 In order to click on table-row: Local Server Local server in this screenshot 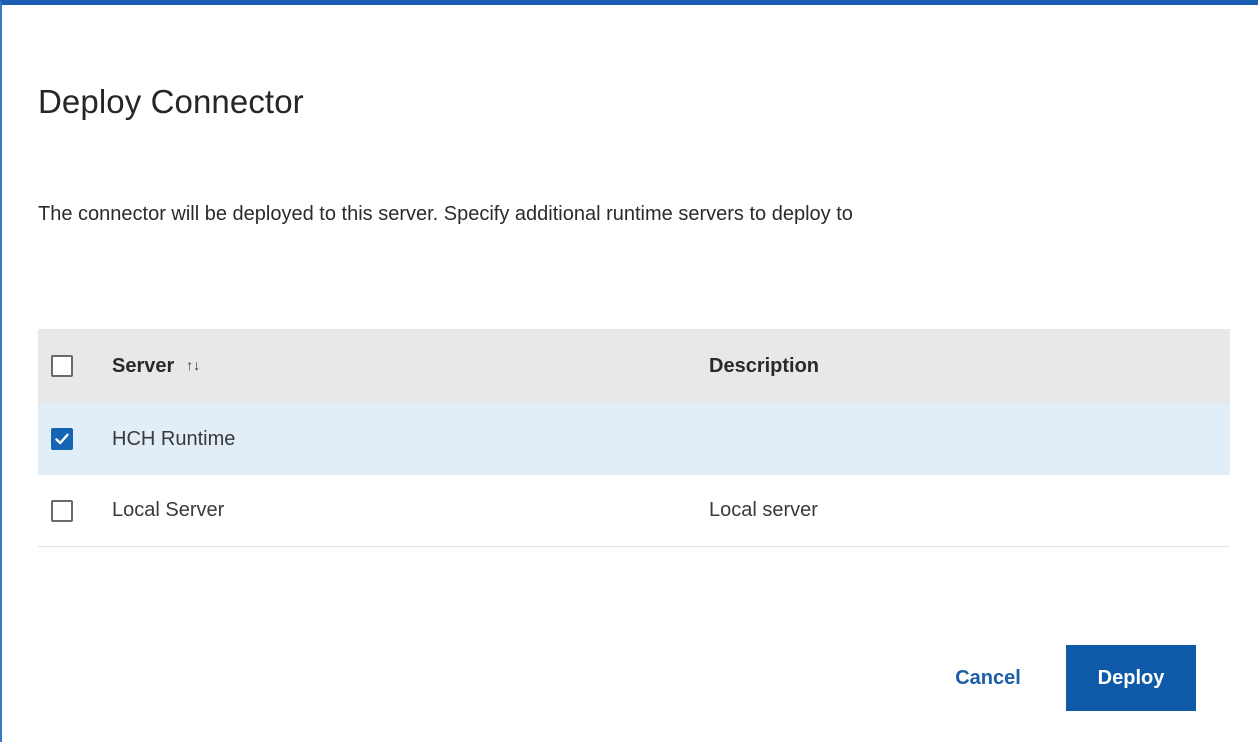, I will do `click(634, 511)`.